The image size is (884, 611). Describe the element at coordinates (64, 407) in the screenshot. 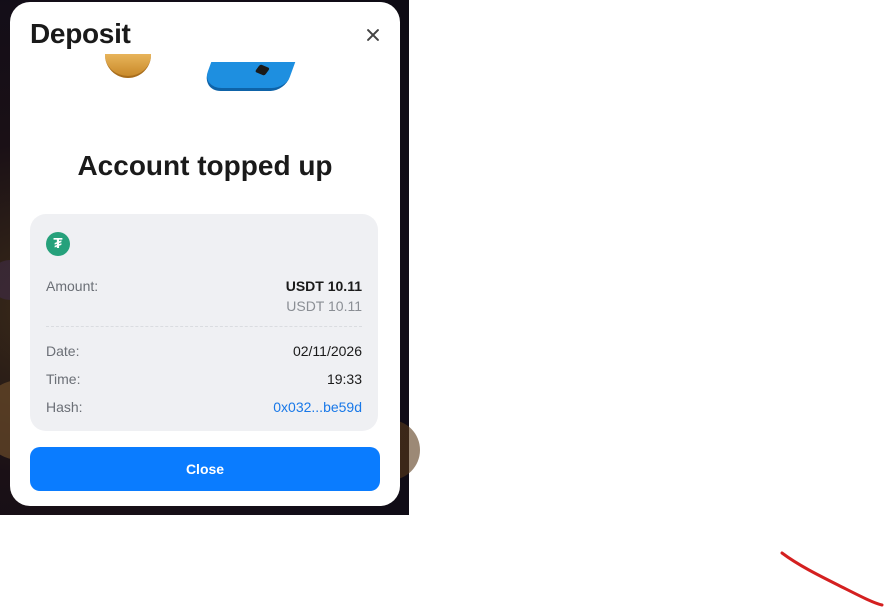

I see `hash-label: Hash:` at that location.